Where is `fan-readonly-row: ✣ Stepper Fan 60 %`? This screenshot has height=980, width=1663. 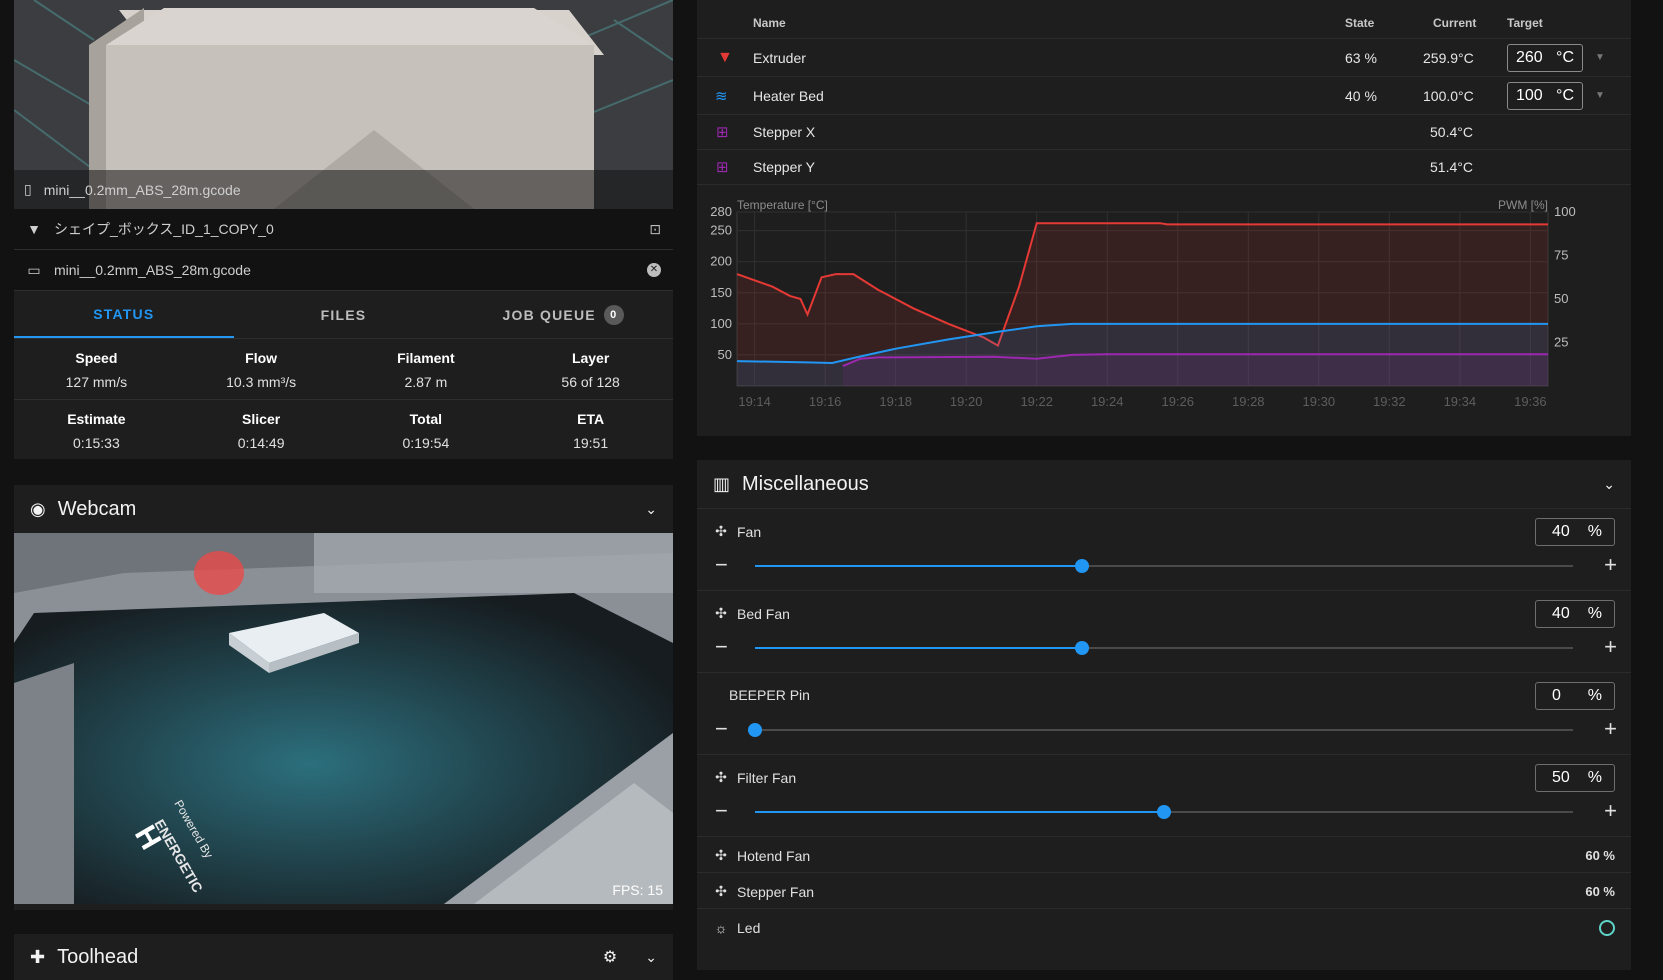
fan-readonly-row: ✣ Stepper Fan 60 % is located at coordinates (1164, 891).